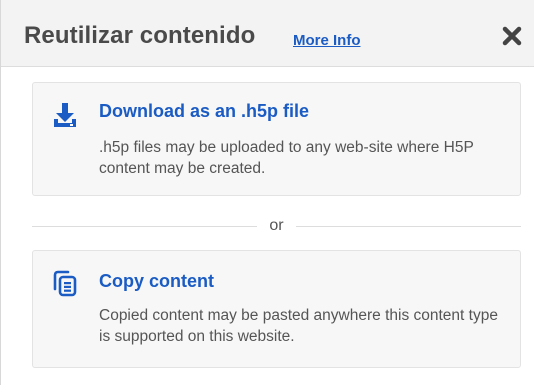 This screenshot has height=385, width=534. I want to click on divider-text: or, so click(276, 225).